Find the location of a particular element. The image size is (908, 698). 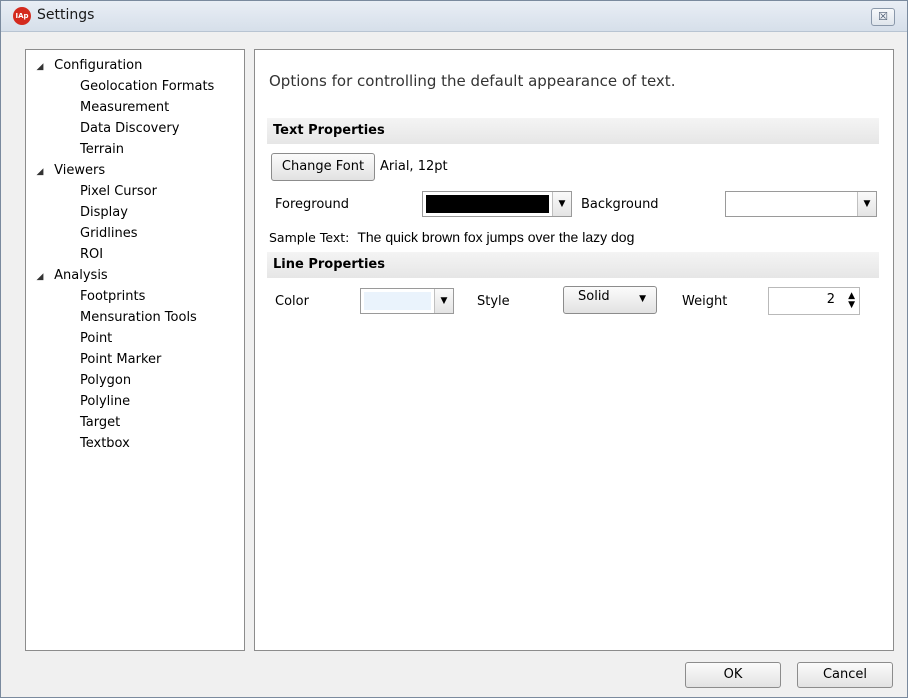

tree-item-display: Display is located at coordinates (104, 213).